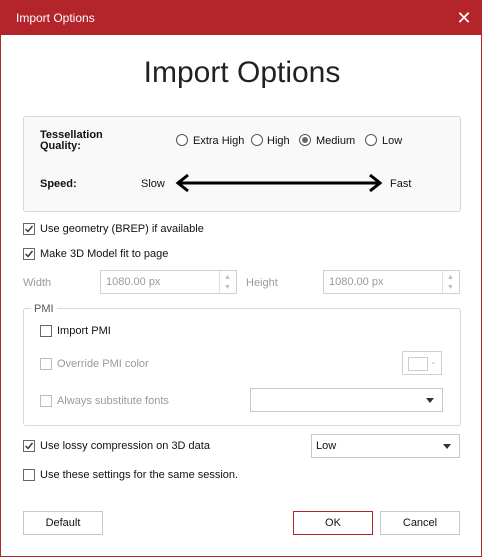 The width and height of the screenshot is (482, 557). Describe the element at coordinates (63, 523) in the screenshot. I see `default-button: Default` at that location.